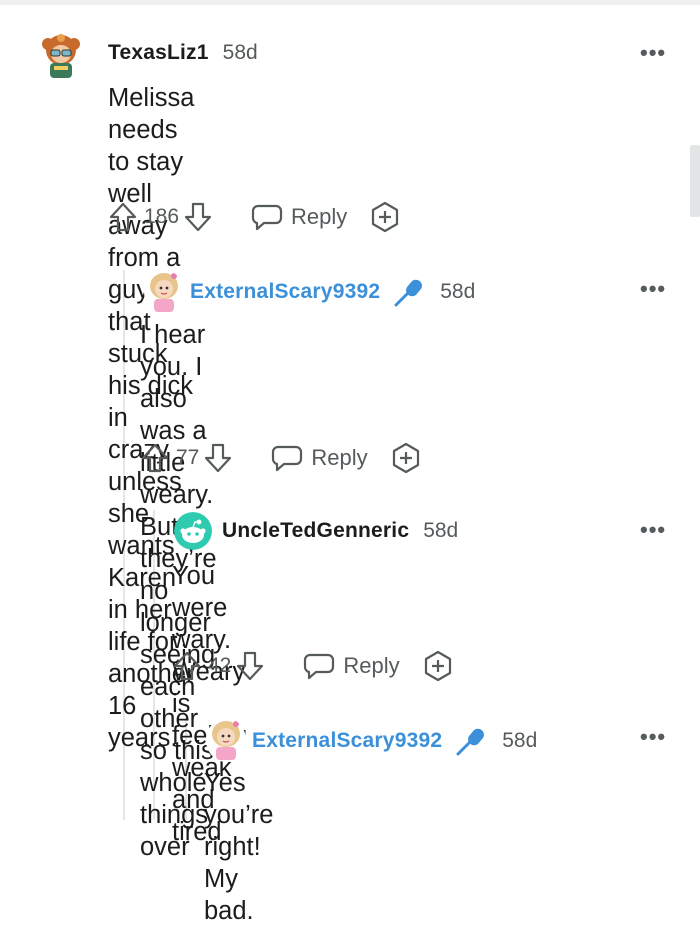 The height and width of the screenshot is (927, 700). Describe the element at coordinates (220, 665) in the screenshot. I see `vote-count: 42` at that location.